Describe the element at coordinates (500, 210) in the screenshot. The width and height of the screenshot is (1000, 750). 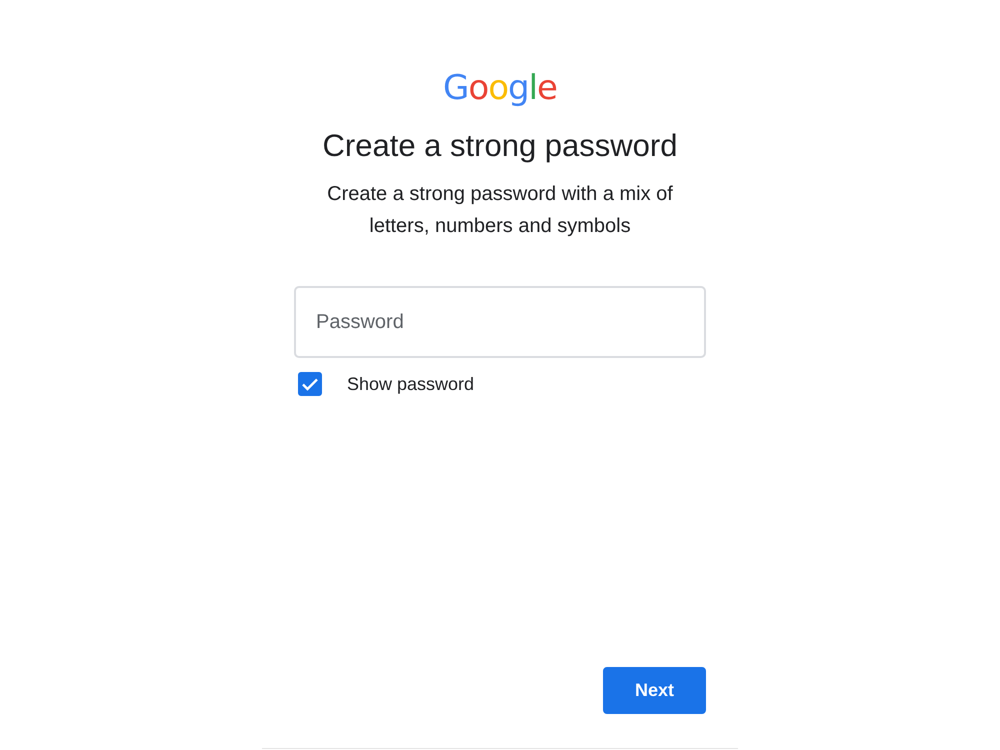
I see `subtitle: Create a strong password with a mix of letters, numbers and symbols` at that location.